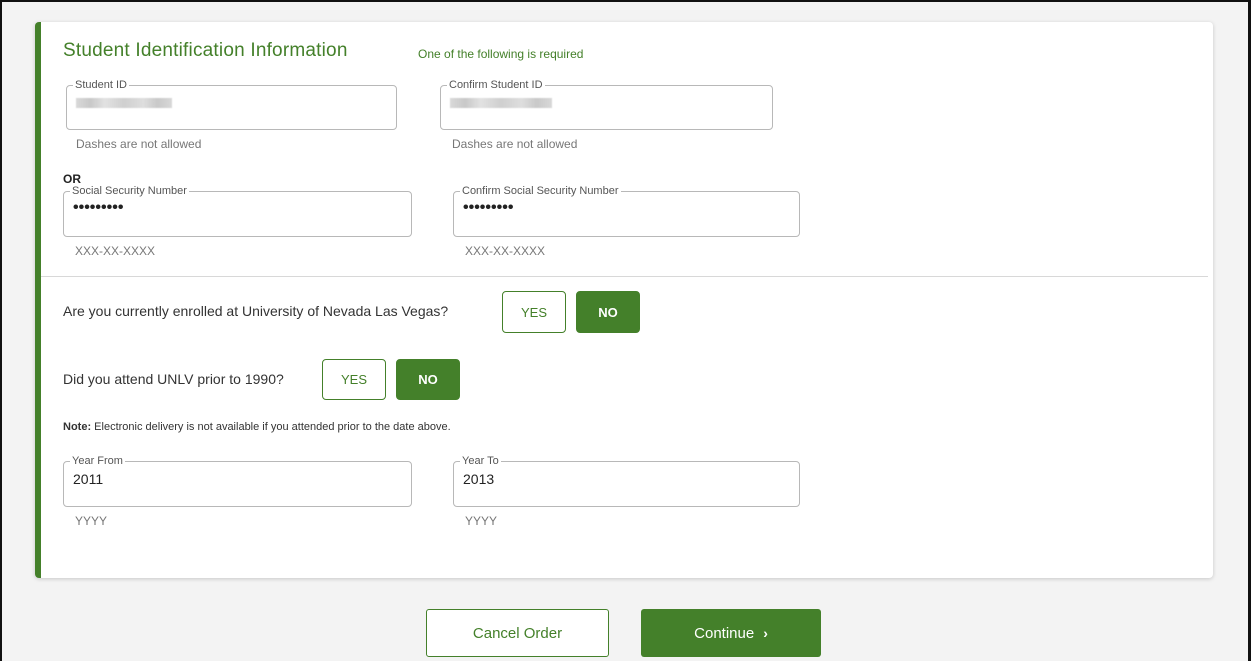 The height and width of the screenshot is (661, 1251). Describe the element at coordinates (488, 207) in the screenshot. I see `confirm-ssn-value: •••••••••` at that location.